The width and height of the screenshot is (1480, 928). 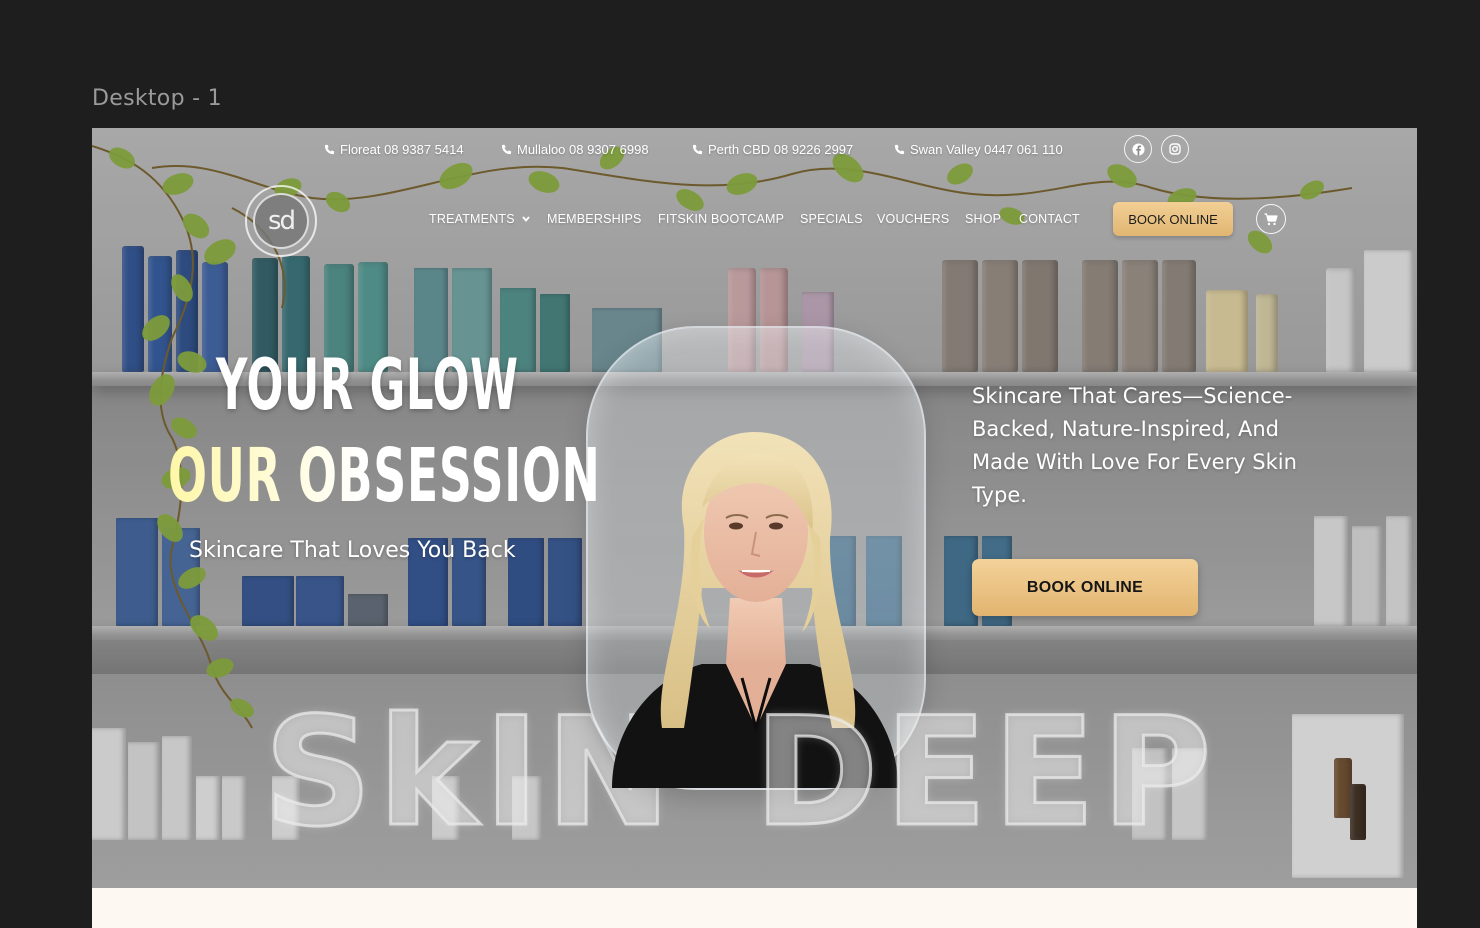 I want to click on site-logo: sd, so click(x=281, y=221).